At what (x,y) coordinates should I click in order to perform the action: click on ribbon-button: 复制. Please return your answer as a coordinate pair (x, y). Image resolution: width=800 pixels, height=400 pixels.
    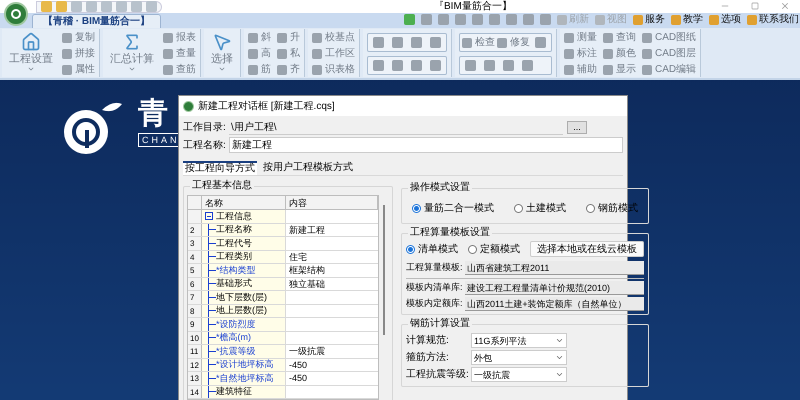
    Looking at the image, I should click on (78, 37).